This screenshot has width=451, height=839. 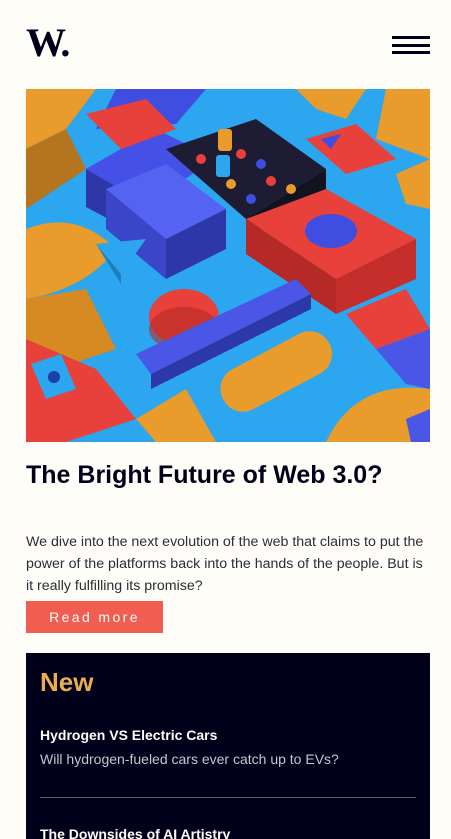 What do you see at coordinates (204, 475) in the screenshot?
I see `article-title: The Bright Future of Web 3.0?` at bounding box center [204, 475].